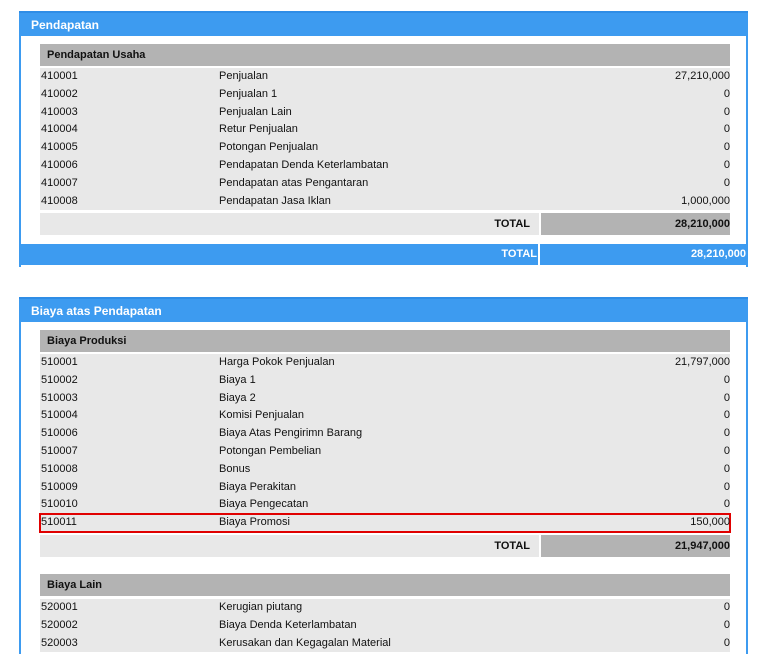  I want to click on table-row: 410007 Pendapatan atas Pengantaran 0, so click(385, 183).